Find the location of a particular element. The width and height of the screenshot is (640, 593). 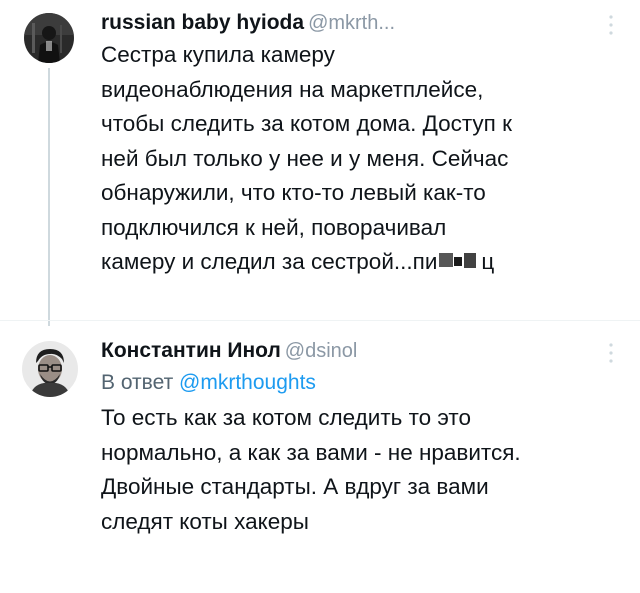

text-line: Двойные стандарты. А вдруг за вами is located at coordinates (295, 486).